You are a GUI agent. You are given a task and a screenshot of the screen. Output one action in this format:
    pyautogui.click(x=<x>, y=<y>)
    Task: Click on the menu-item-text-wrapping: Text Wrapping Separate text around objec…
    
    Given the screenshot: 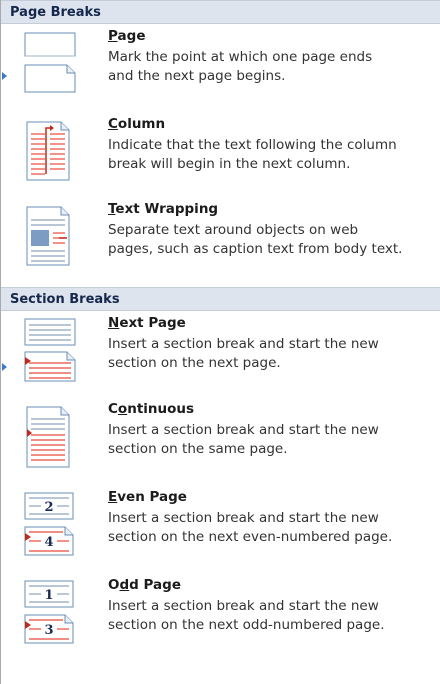 What is the action you would take?
    pyautogui.click(x=220, y=242)
    